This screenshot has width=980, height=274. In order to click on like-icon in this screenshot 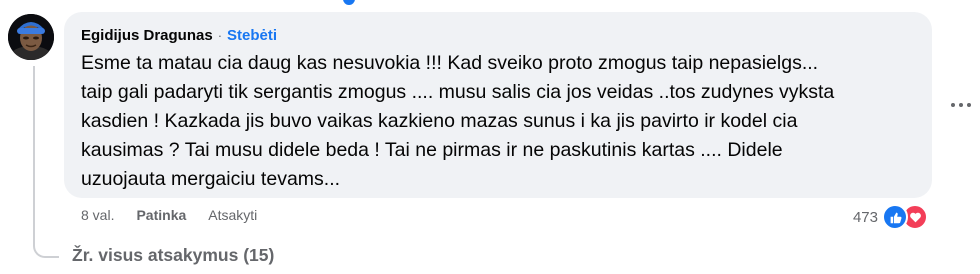, I will do `click(895, 217)`.